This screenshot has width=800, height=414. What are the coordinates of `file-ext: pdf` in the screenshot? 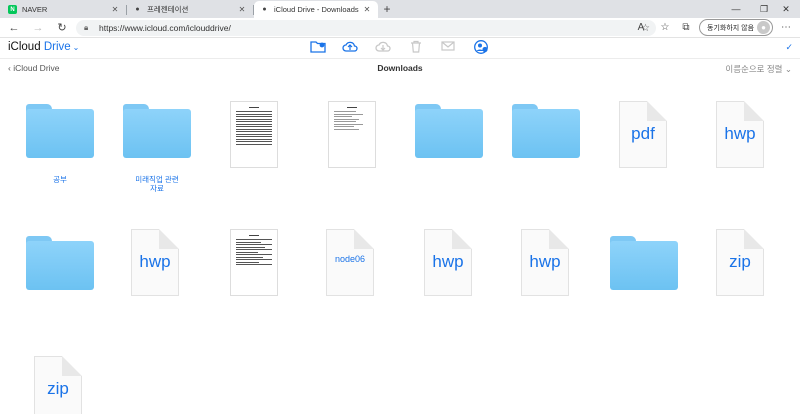 It's located at (643, 133).